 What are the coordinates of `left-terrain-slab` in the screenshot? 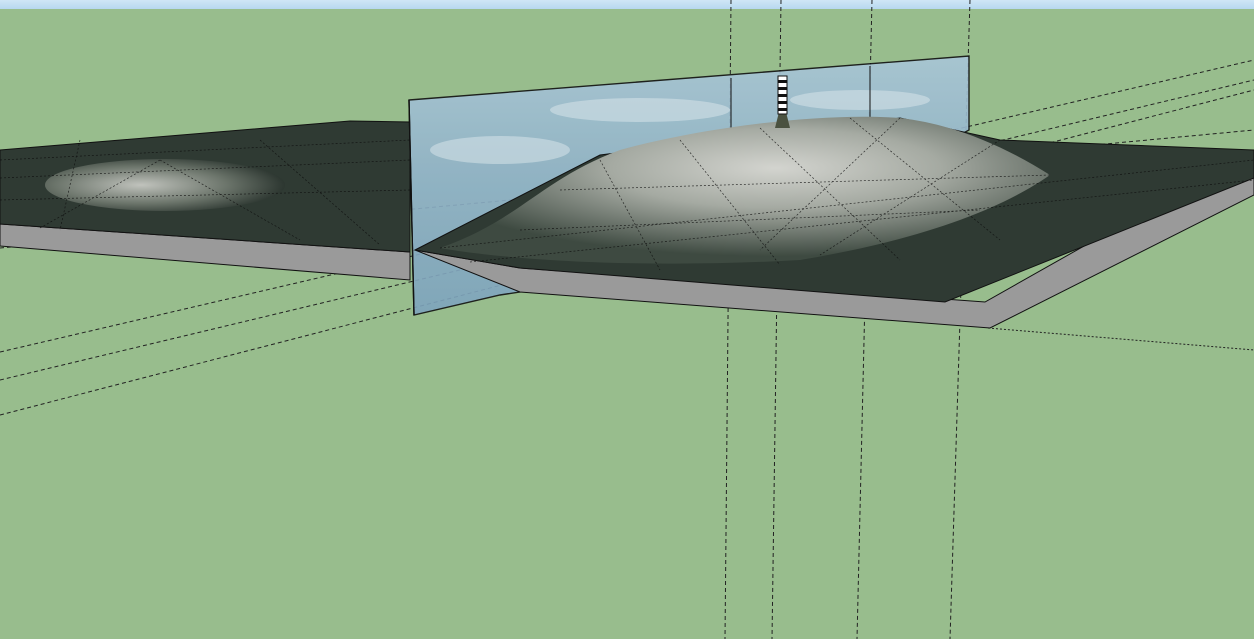 It's located at (205, 200).